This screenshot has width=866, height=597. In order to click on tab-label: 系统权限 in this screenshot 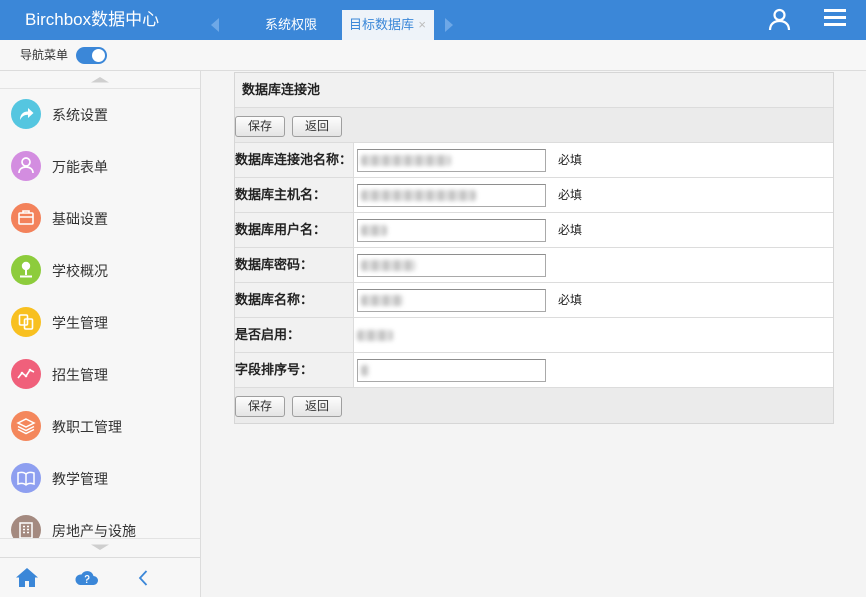, I will do `click(290, 24)`.